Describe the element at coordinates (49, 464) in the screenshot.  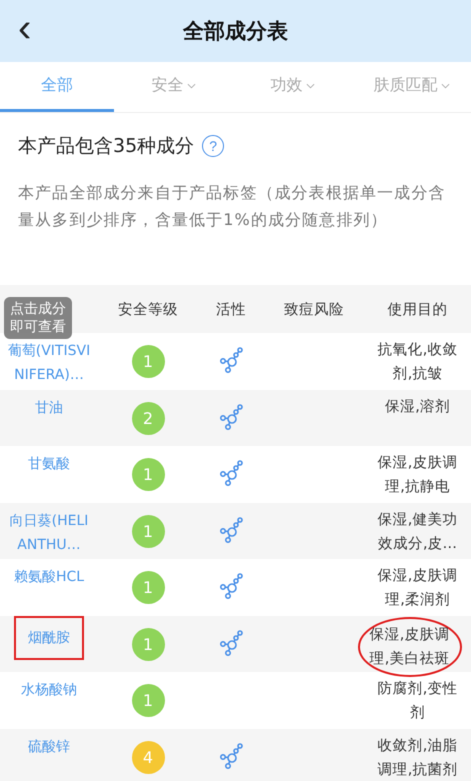
I see `ingredient-link: 甘氨酸` at that location.